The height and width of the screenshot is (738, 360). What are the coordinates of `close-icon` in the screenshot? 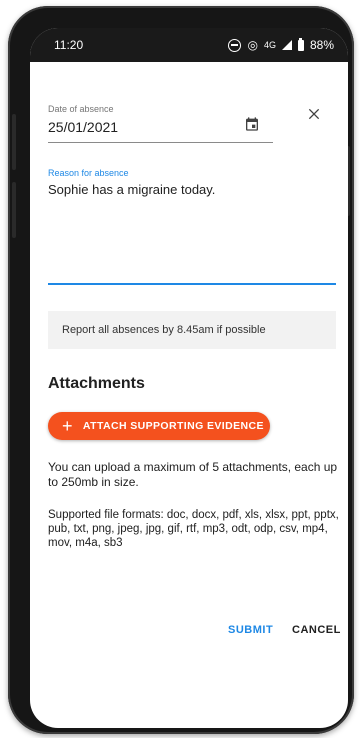 It's located at (314, 114).